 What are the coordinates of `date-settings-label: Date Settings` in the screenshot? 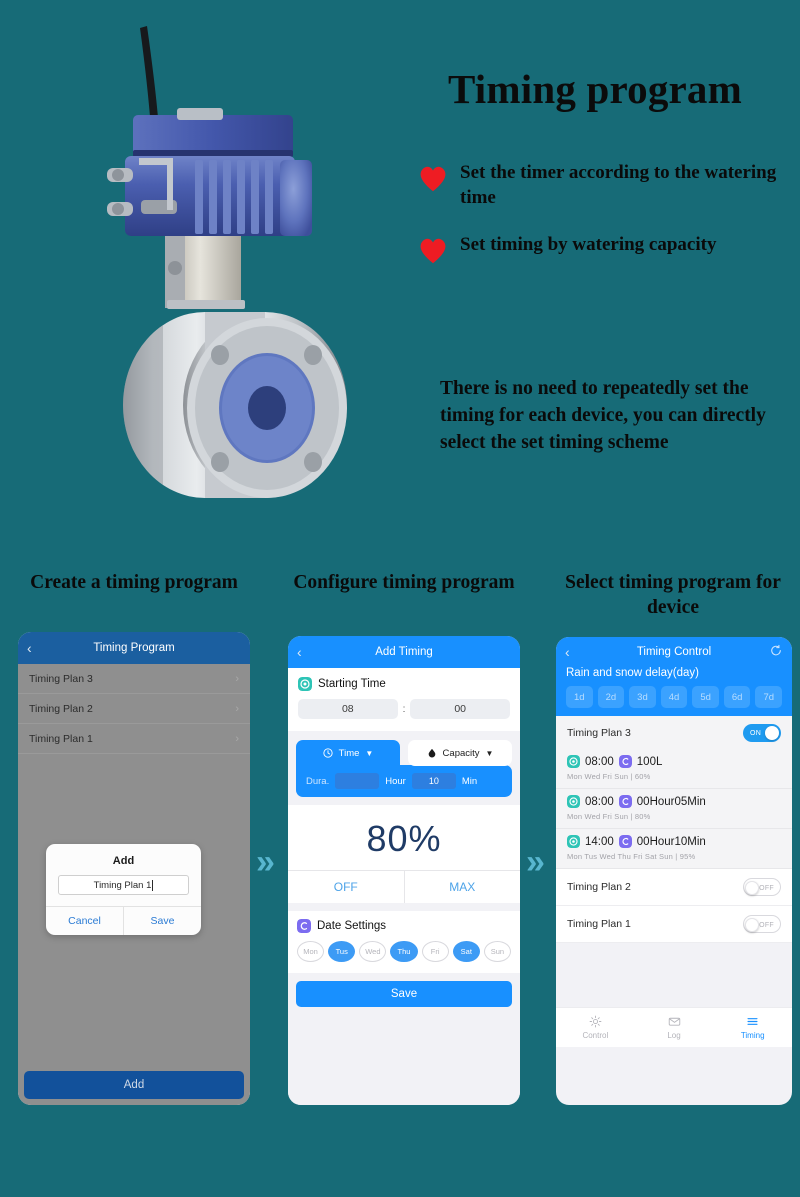 It's located at (352, 926).